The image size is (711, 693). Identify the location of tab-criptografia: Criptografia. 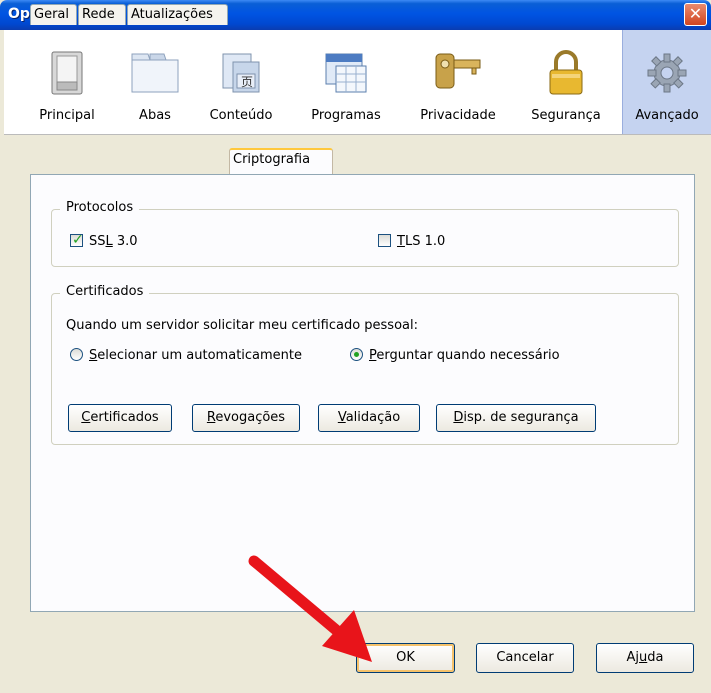
(281, 161).